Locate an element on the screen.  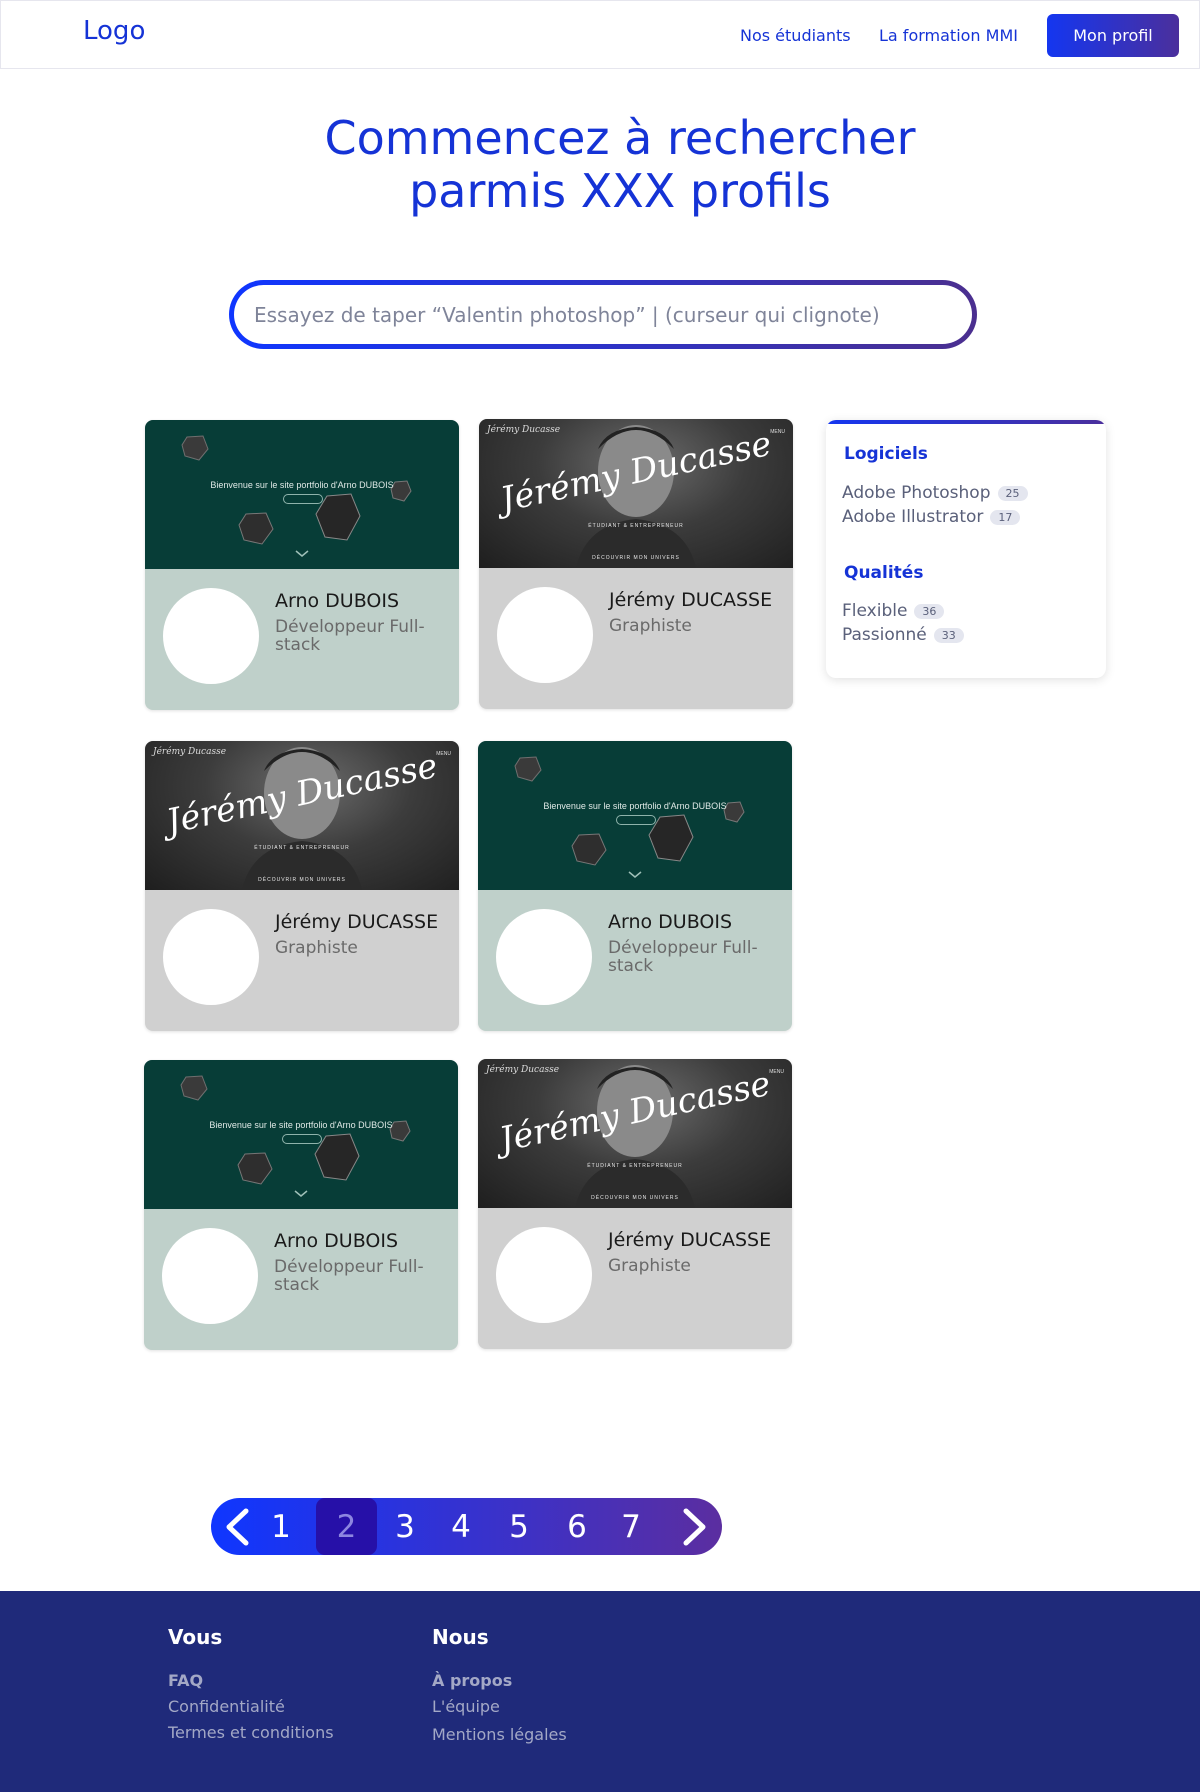
search-input is located at coordinates (613, 314).